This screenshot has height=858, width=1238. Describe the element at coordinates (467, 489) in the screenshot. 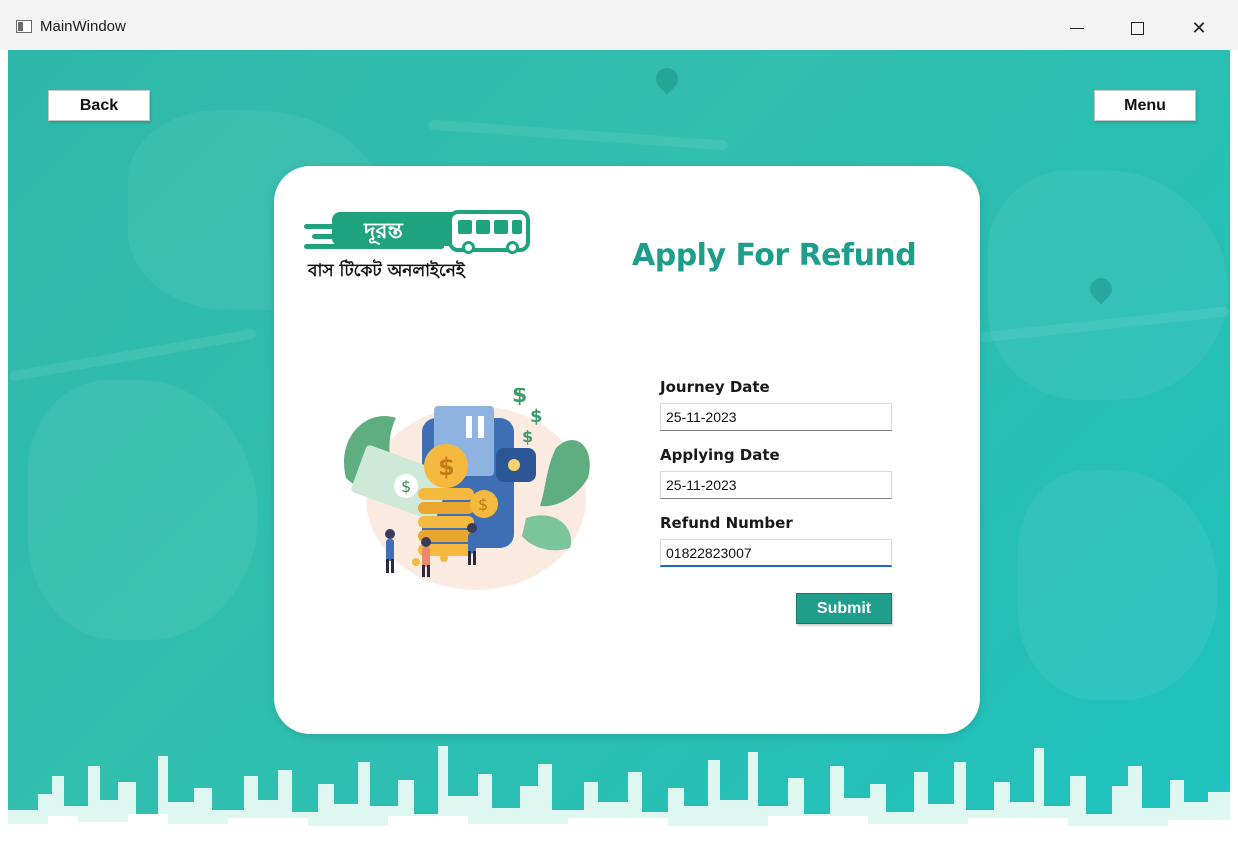

I see `refund-wallet-illustration: $ $ $ $ $ $` at that location.